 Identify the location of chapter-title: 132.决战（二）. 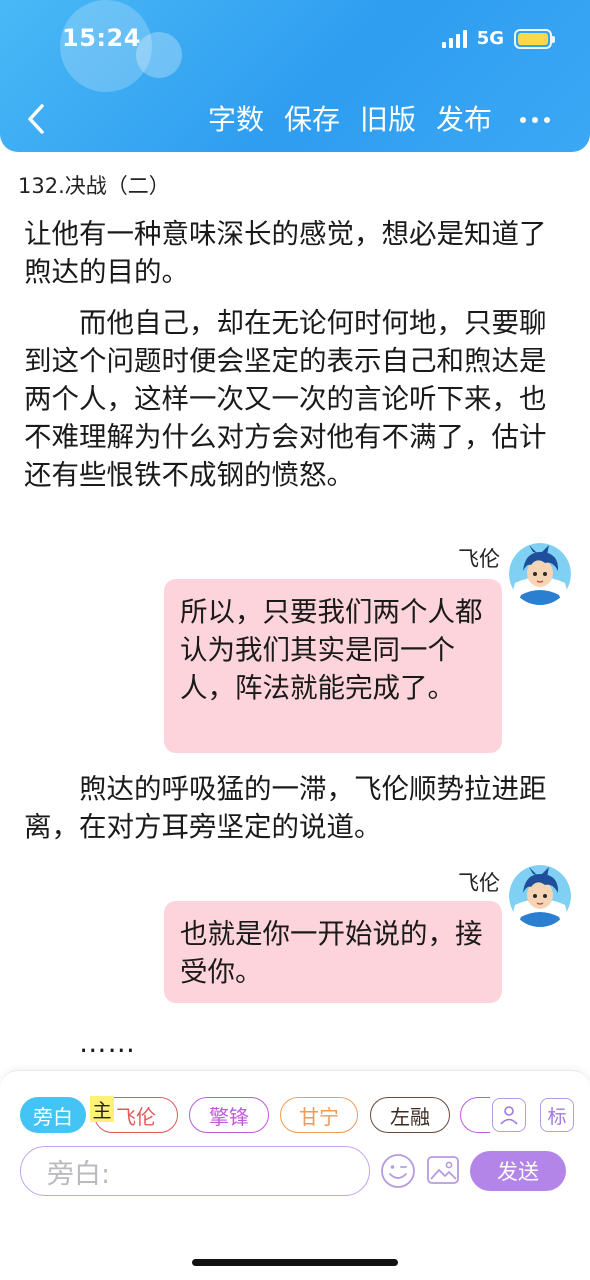
(94, 186).